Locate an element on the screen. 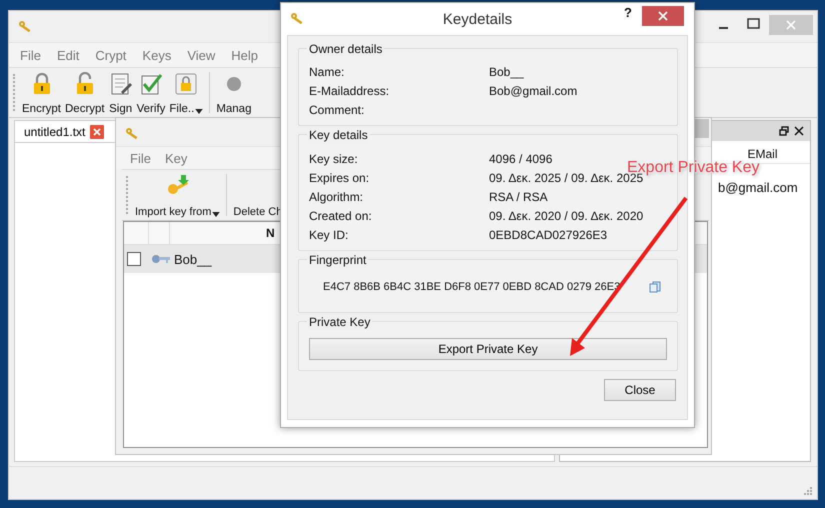 This screenshot has width=825, height=508. checkbox is located at coordinates (134, 259).